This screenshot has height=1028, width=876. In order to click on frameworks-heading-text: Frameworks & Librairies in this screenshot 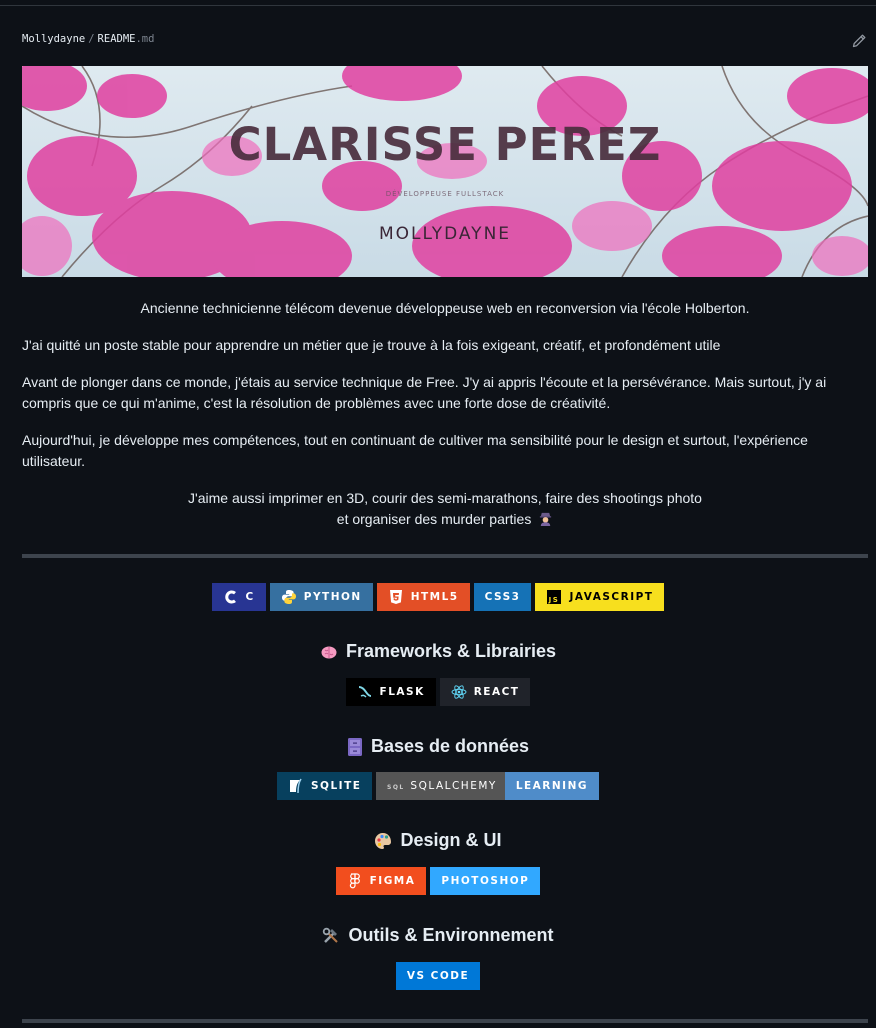, I will do `click(451, 651)`.